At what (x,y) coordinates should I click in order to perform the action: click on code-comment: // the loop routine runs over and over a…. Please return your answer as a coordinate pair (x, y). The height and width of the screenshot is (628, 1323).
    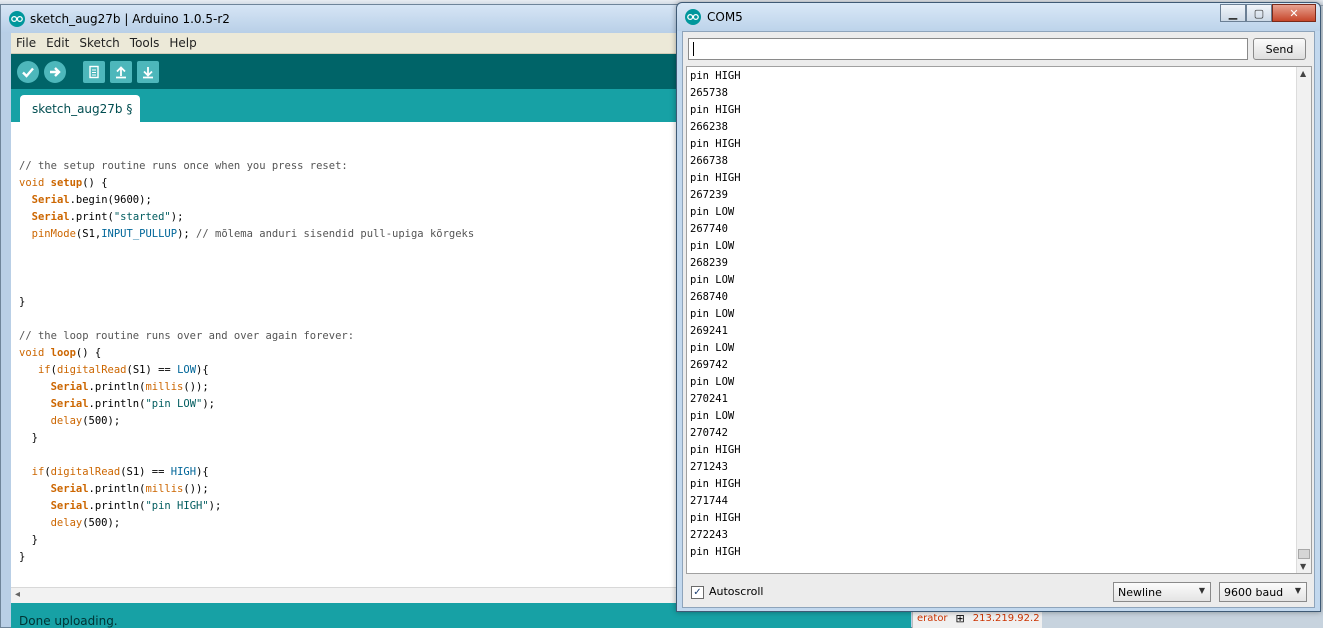
    Looking at the image, I should click on (187, 336).